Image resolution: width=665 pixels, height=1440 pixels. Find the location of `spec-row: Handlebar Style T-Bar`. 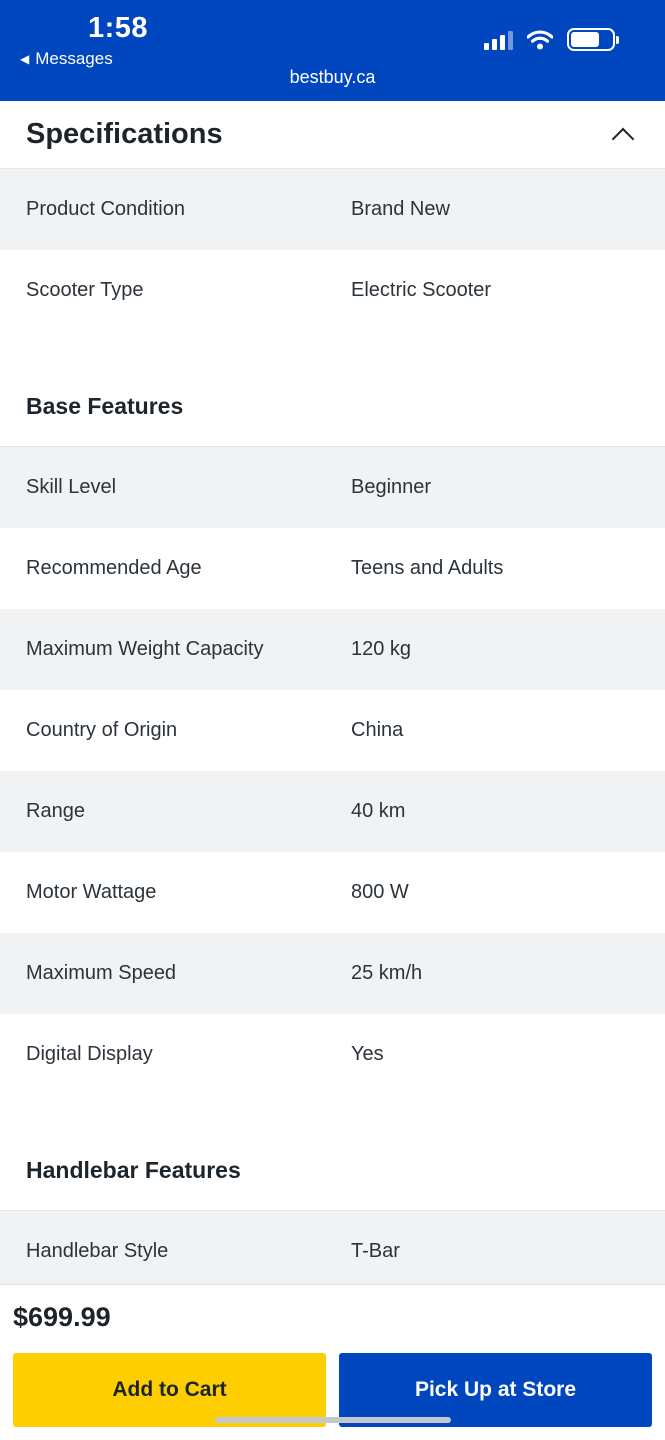

spec-row: Handlebar Style T-Bar is located at coordinates (332, 1251).